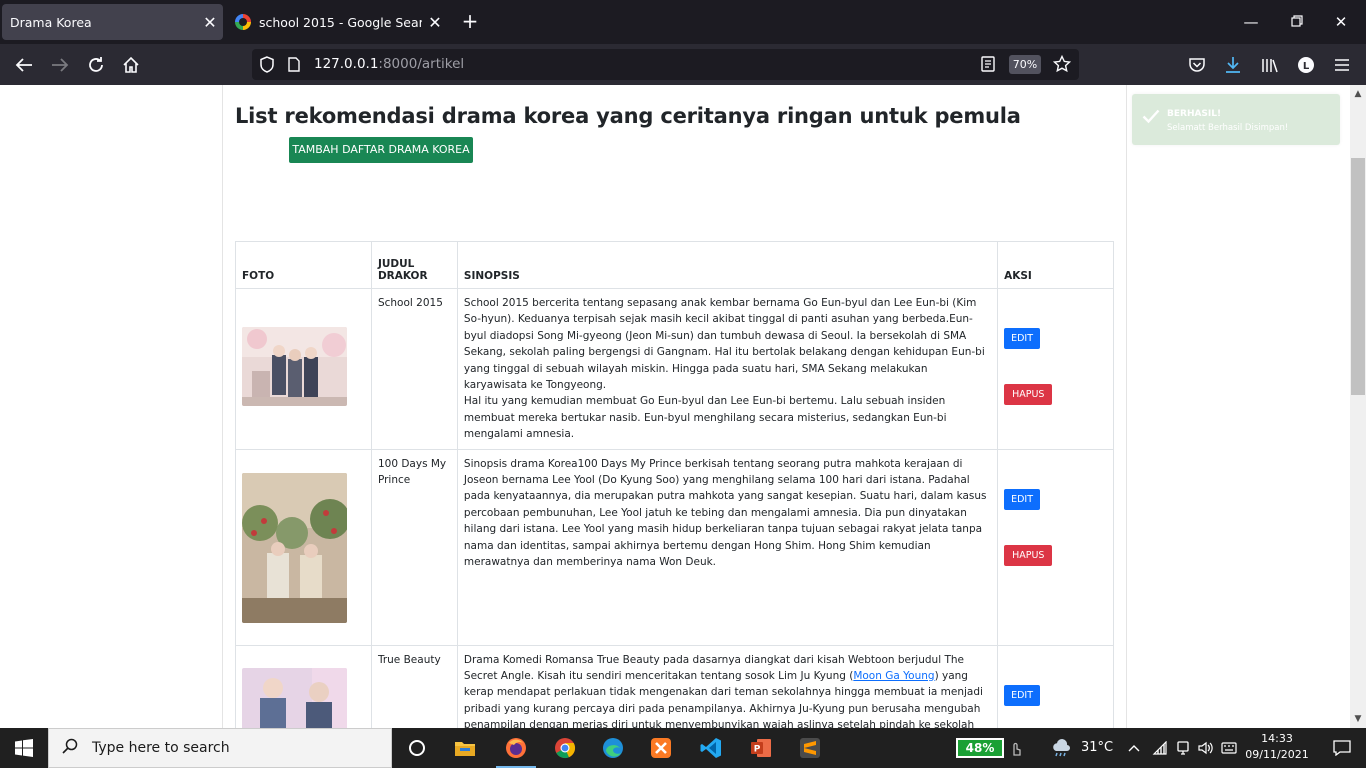 Image resolution: width=1366 pixels, height=768 pixels. I want to click on poster-true-beauty, so click(294, 697).